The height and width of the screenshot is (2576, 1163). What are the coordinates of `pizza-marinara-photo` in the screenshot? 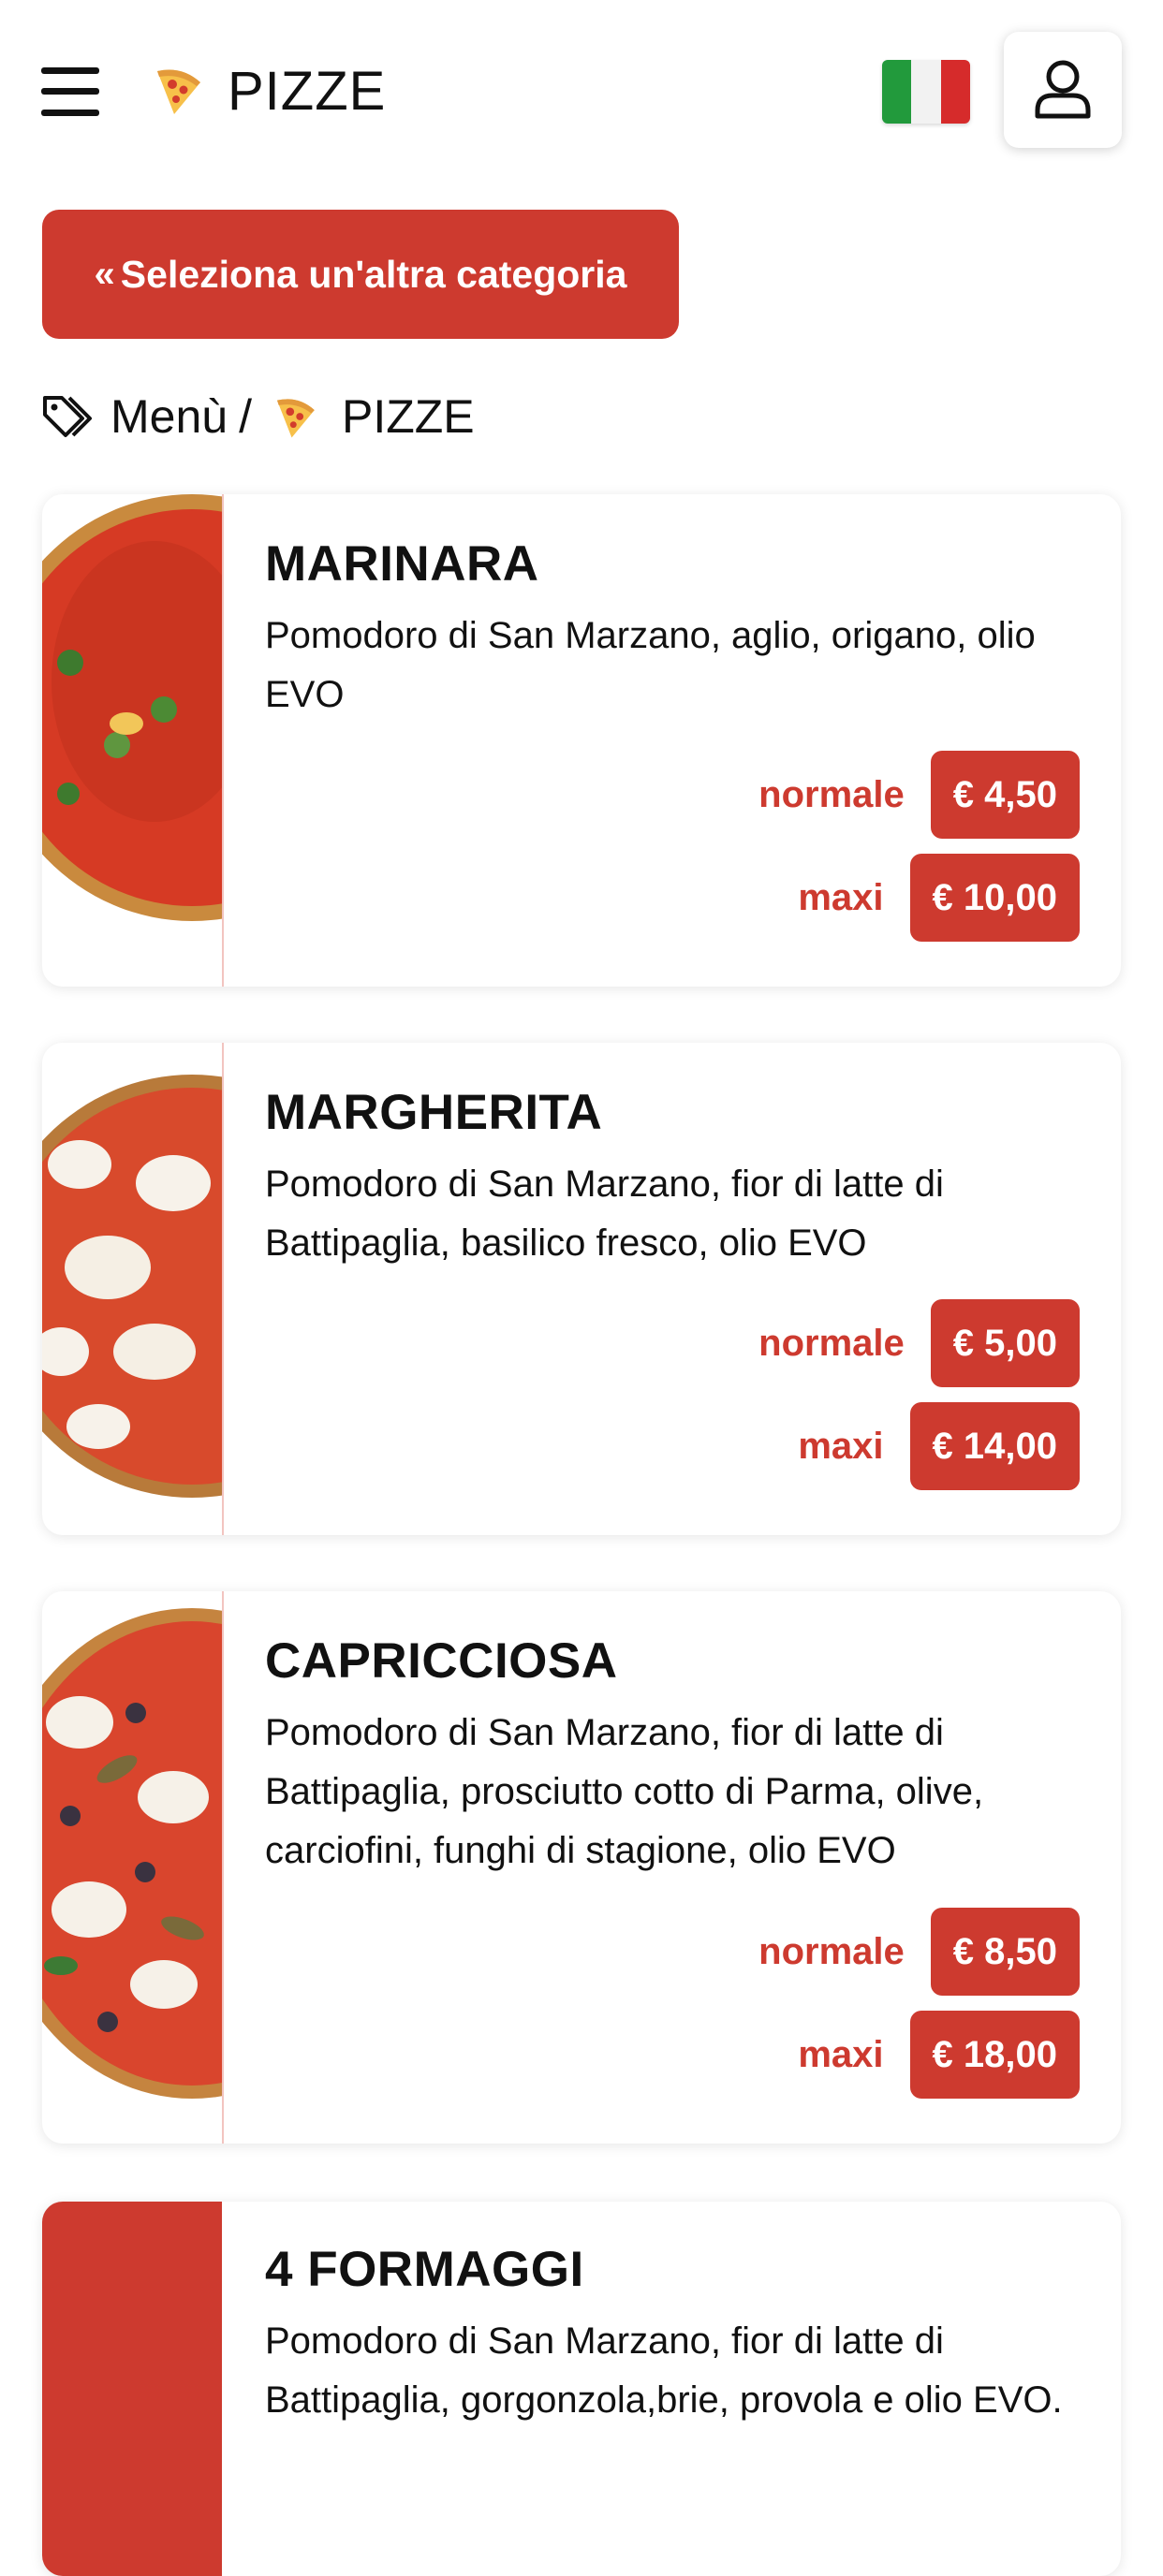 It's located at (133, 741).